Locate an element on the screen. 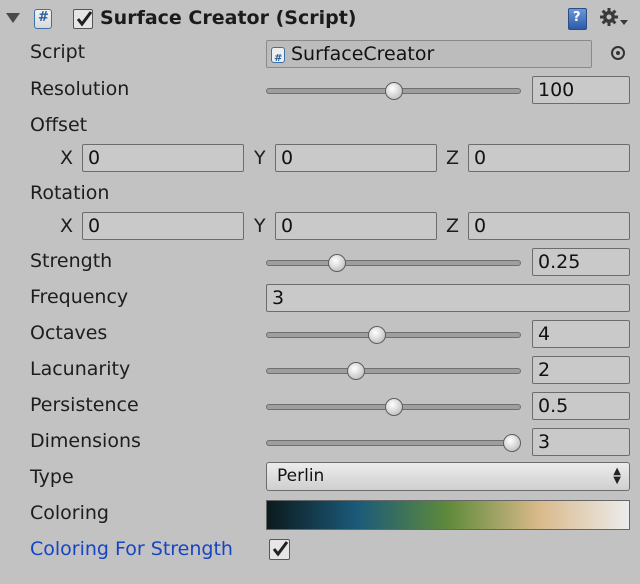 The width and height of the screenshot is (640, 584). rotation-y-input: 0 is located at coordinates (356, 226).